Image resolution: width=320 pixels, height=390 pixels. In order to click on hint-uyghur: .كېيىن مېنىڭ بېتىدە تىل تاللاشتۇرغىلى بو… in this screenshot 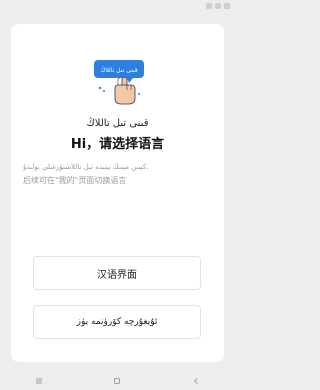, I will do `click(86, 167)`.